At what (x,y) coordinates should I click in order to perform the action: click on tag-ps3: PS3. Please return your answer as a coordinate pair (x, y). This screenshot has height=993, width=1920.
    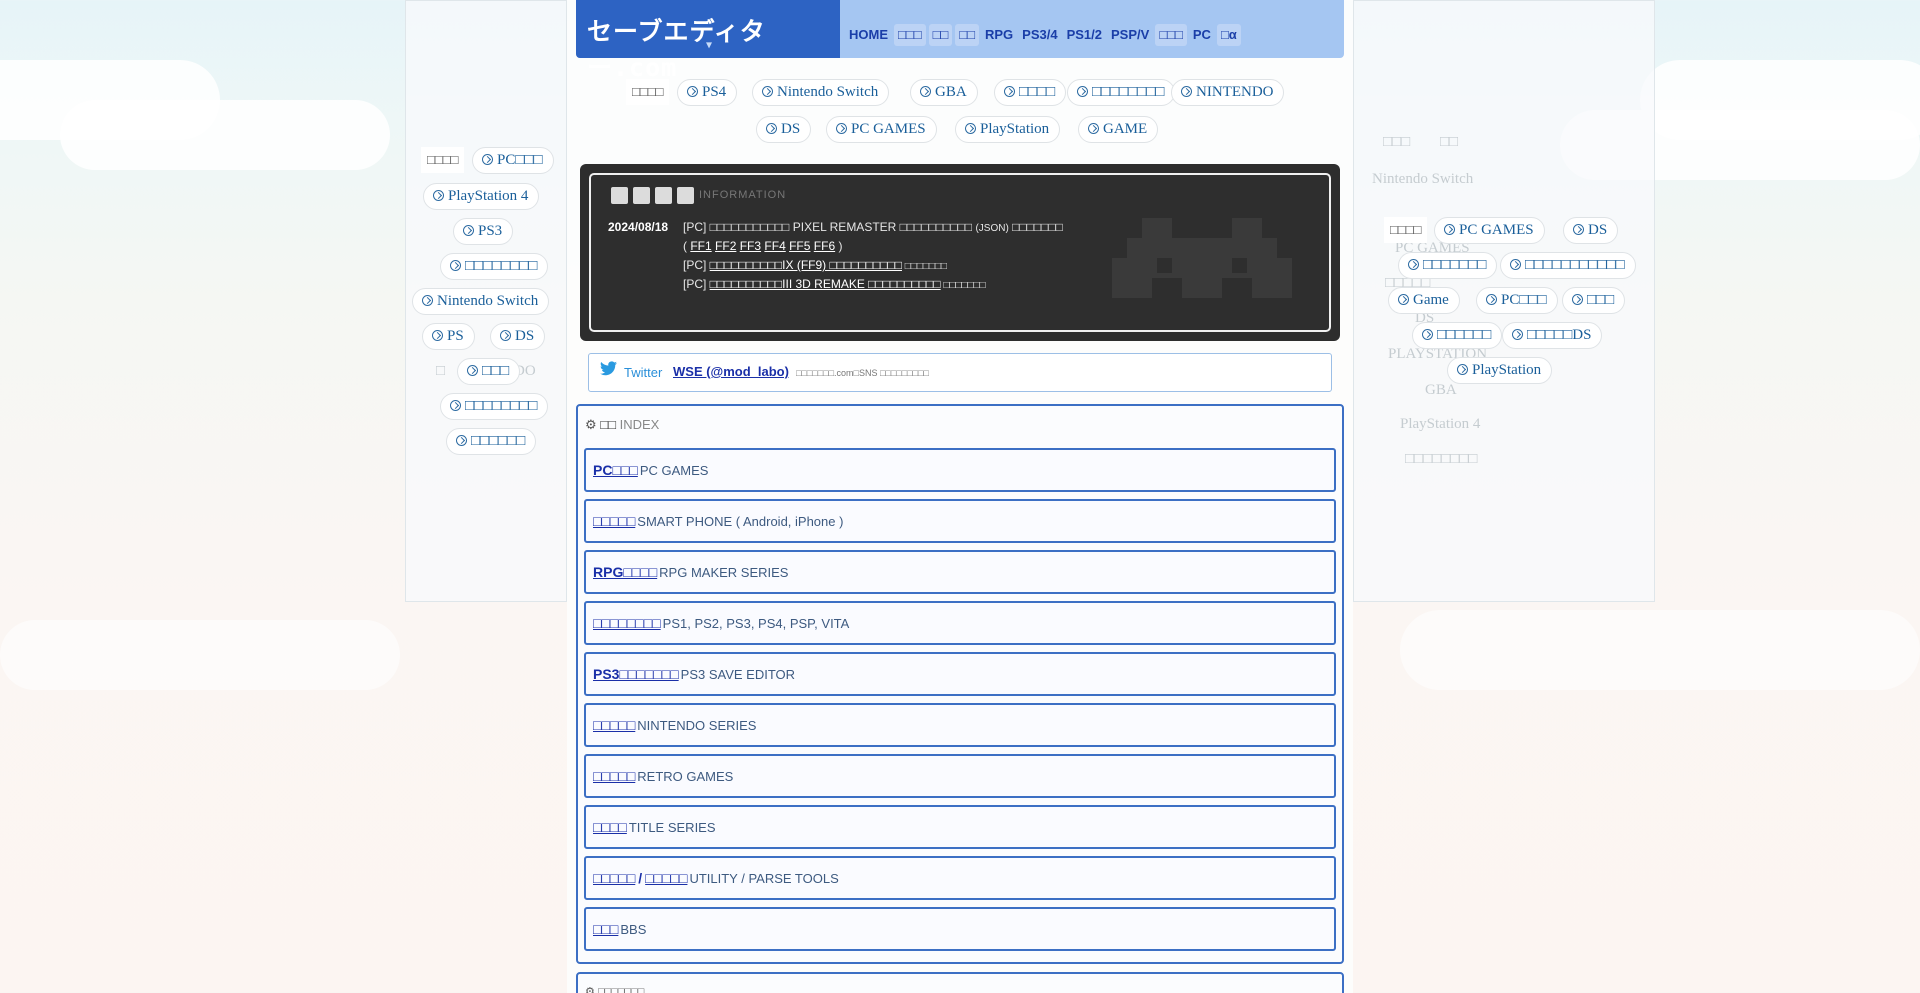
    Looking at the image, I should click on (483, 231).